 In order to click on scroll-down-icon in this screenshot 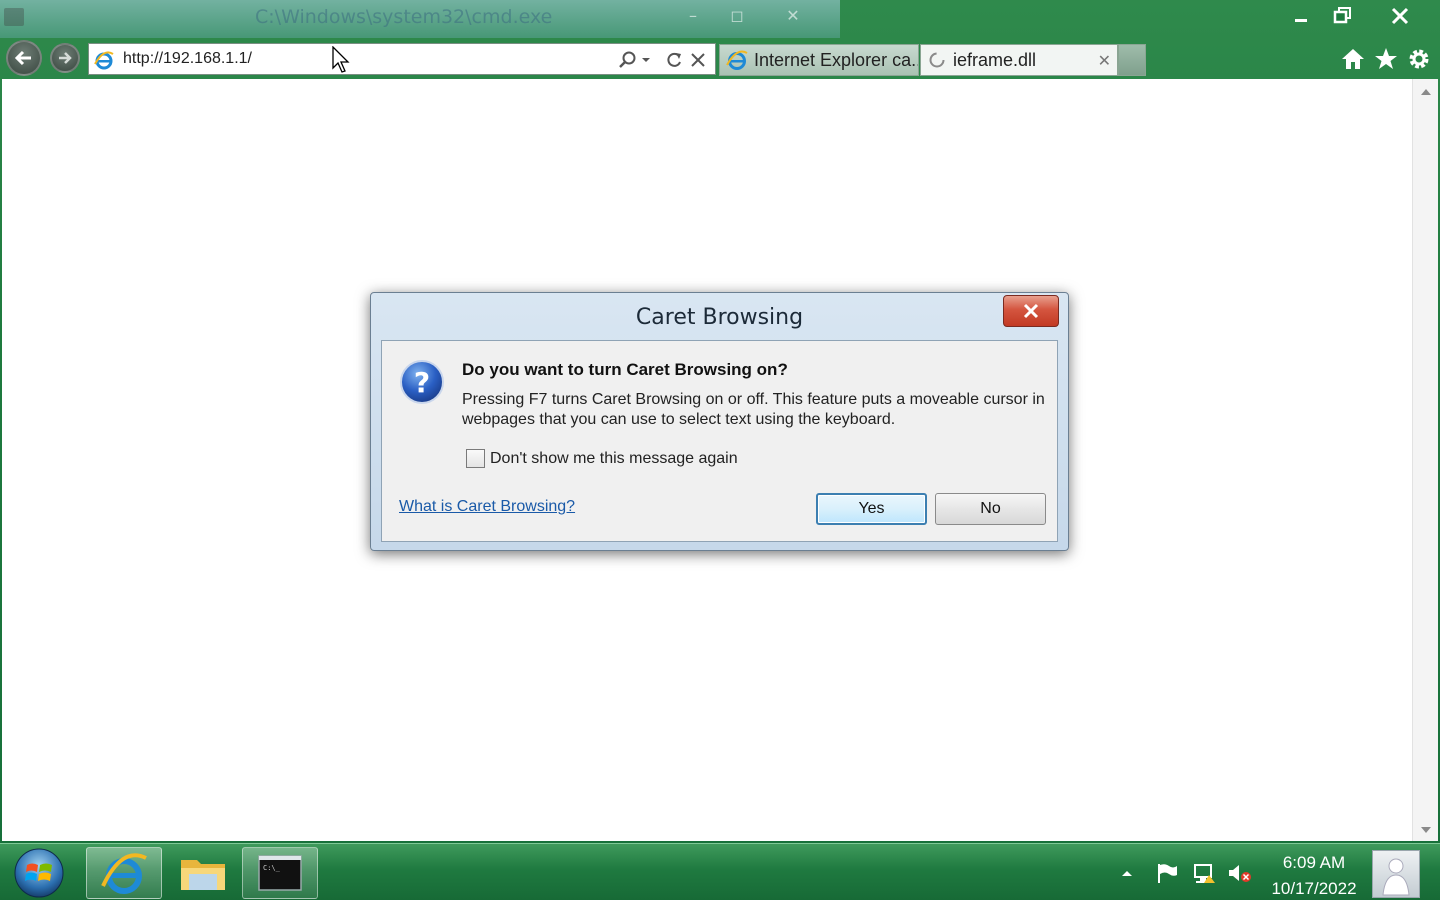, I will do `click(1426, 830)`.